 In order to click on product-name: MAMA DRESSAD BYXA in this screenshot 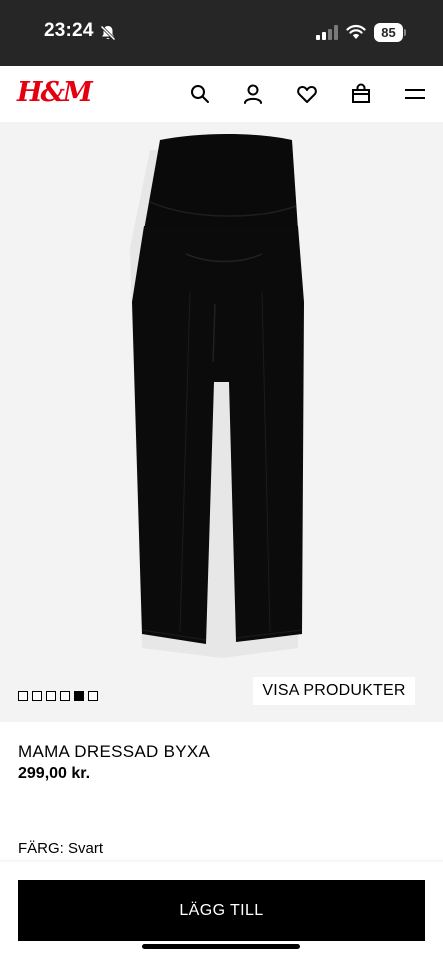, I will do `click(114, 751)`.